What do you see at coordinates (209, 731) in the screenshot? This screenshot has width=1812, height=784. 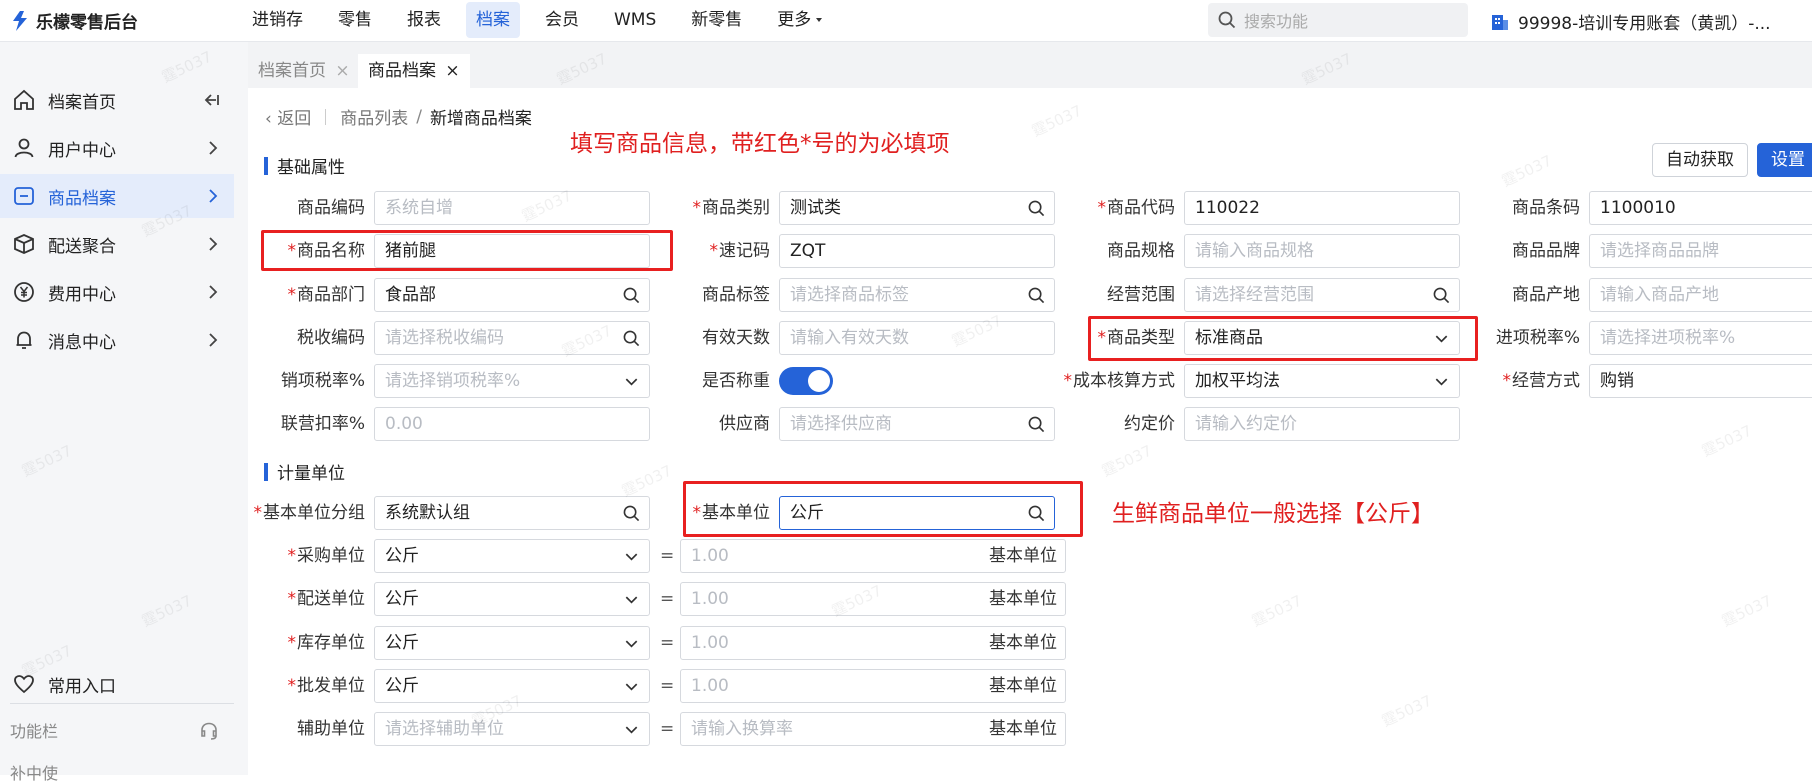 I see `headset-icon` at bounding box center [209, 731].